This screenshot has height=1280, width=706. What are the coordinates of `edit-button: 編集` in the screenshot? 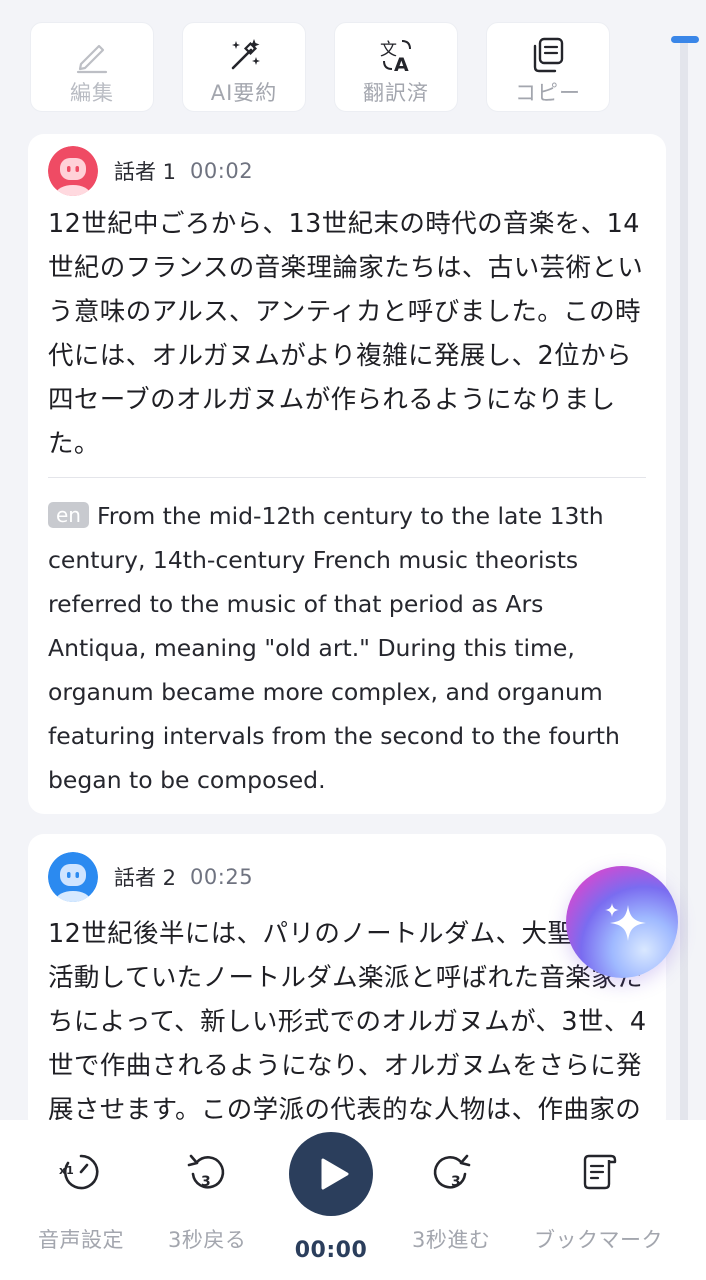 It's located at (92, 67).